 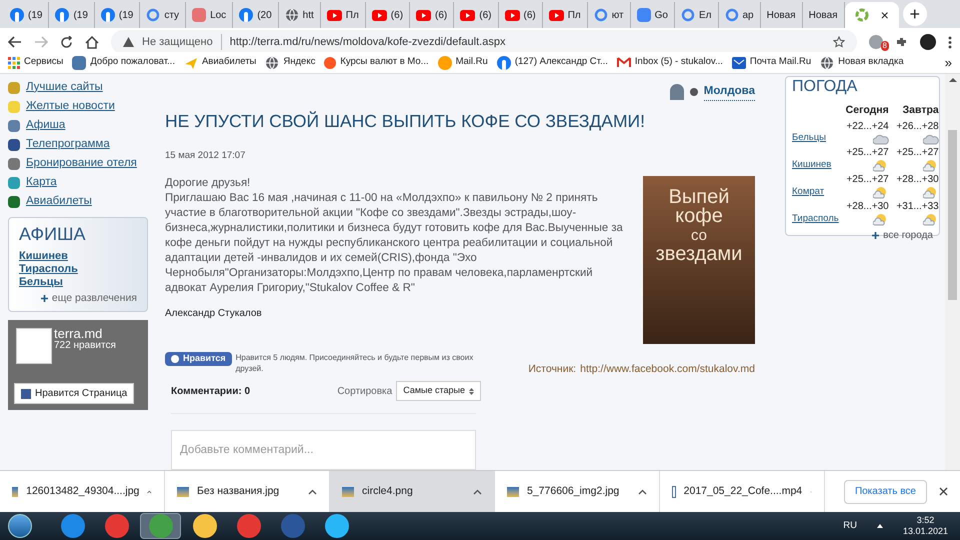 What do you see at coordinates (866, 110) in the screenshot?
I see `day-header: Сегодня` at bounding box center [866, 110].